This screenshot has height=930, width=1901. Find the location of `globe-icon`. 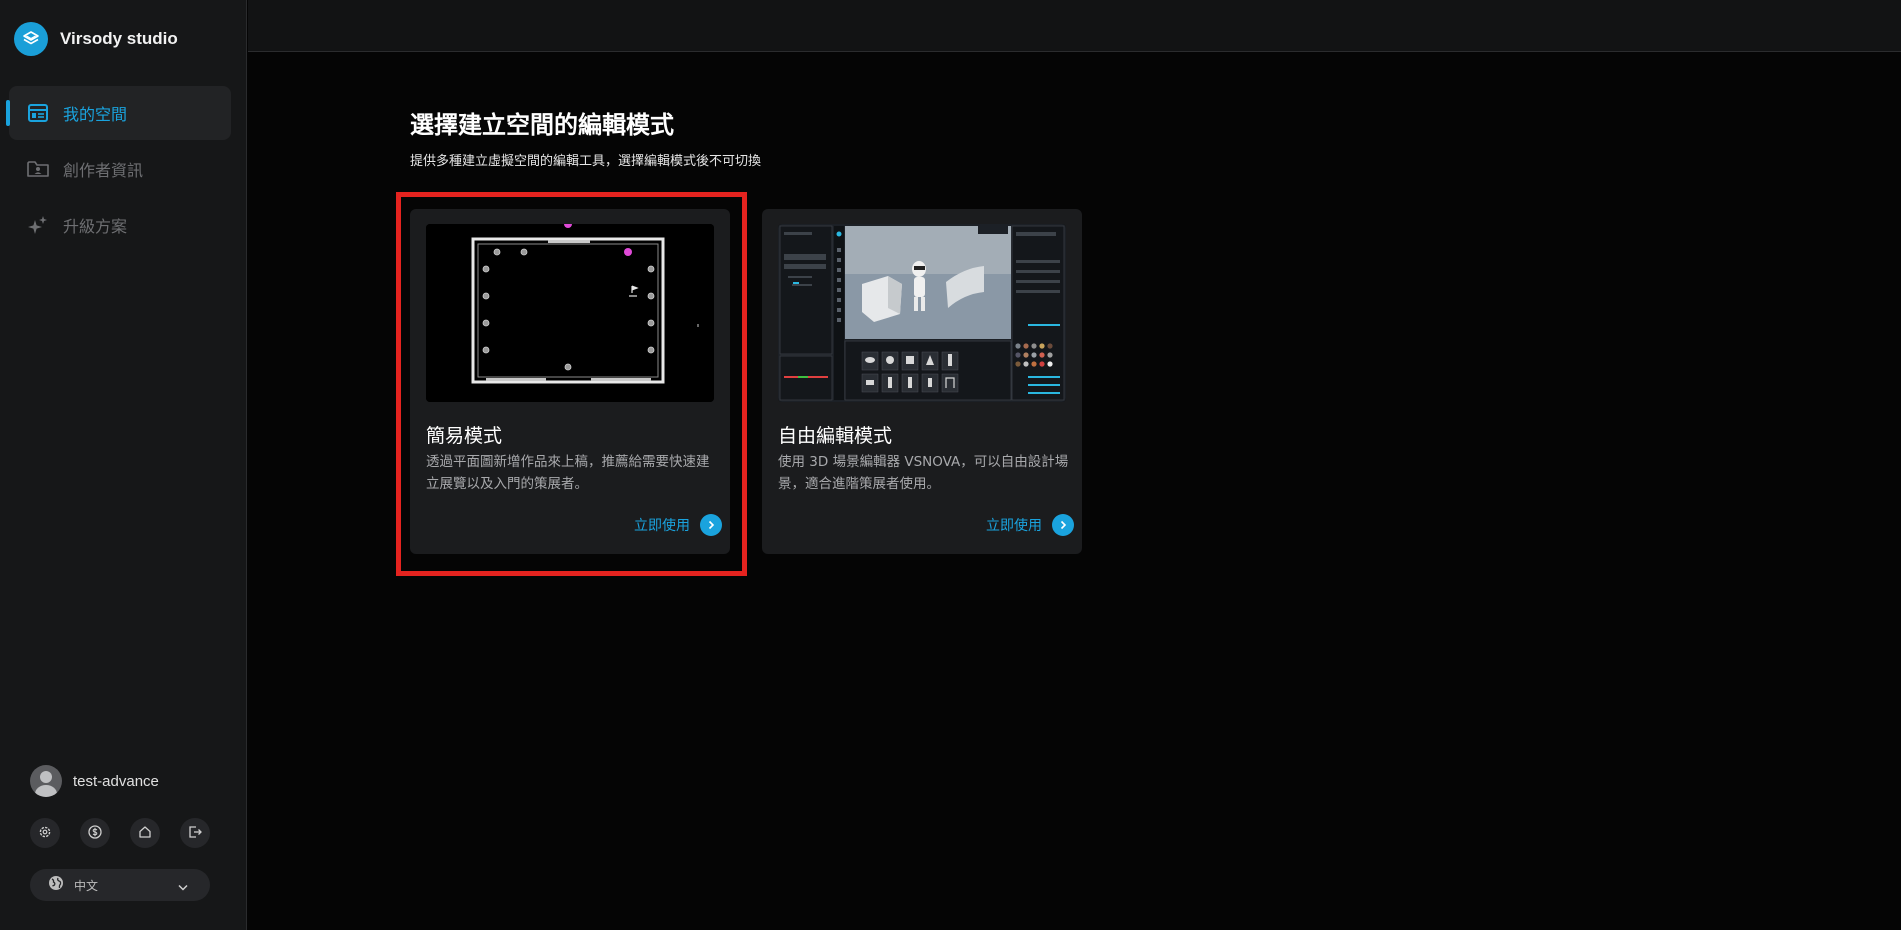

globe-icon is located at coordinates (56, 885).